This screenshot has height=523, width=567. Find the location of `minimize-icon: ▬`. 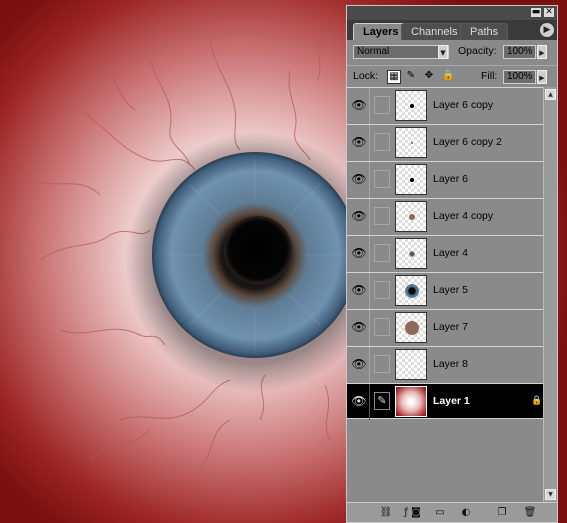

minimize-icon: ▬ is located at coordinates (536, 12).